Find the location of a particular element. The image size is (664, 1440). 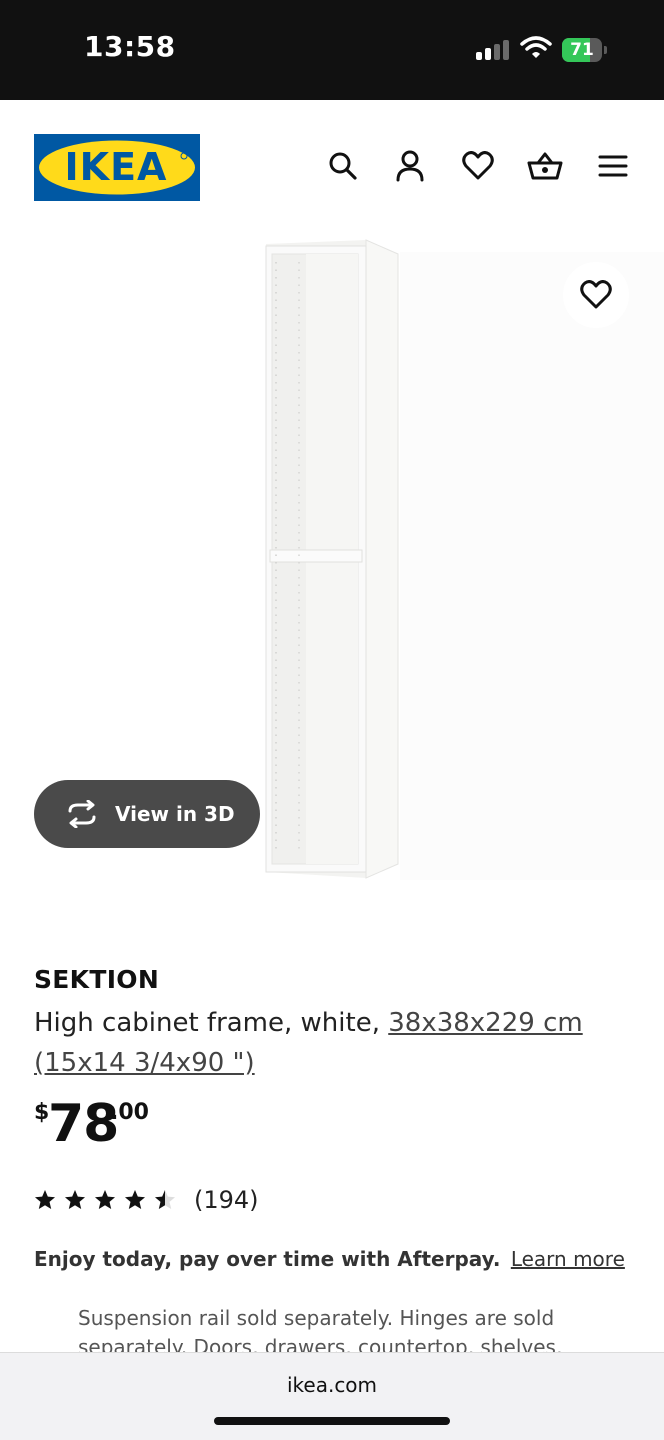

battery-percentage: 71 is located at coordinates (582, 50).